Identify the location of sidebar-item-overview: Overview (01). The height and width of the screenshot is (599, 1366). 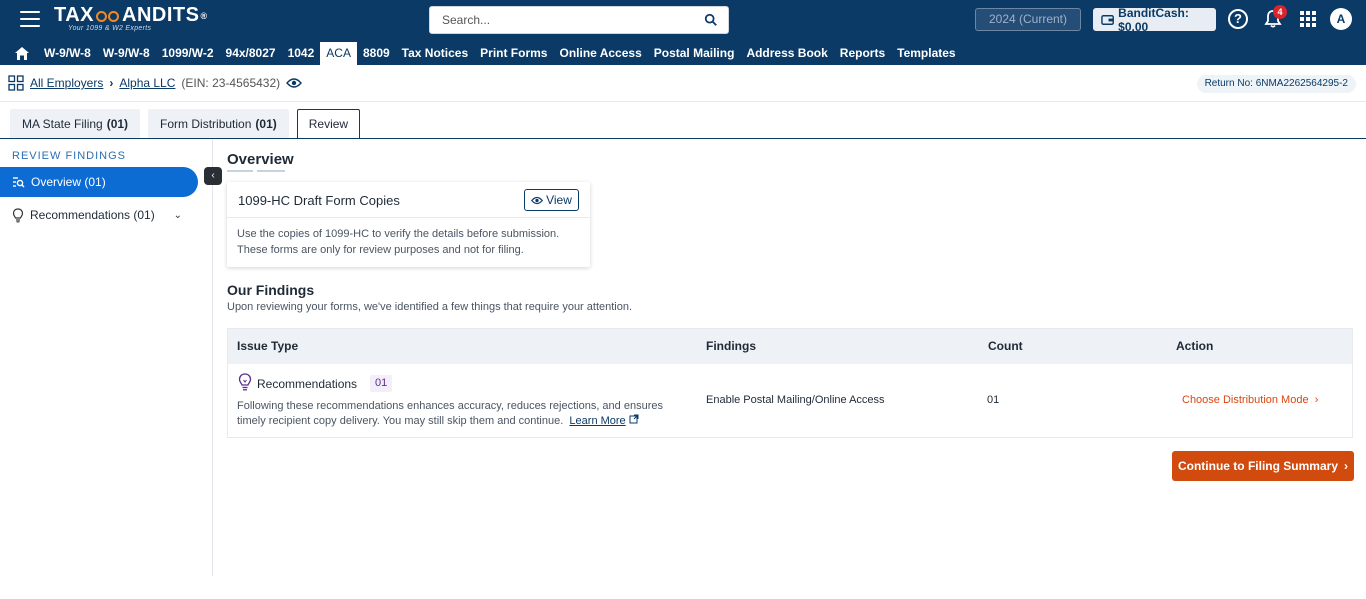
(99, 182).